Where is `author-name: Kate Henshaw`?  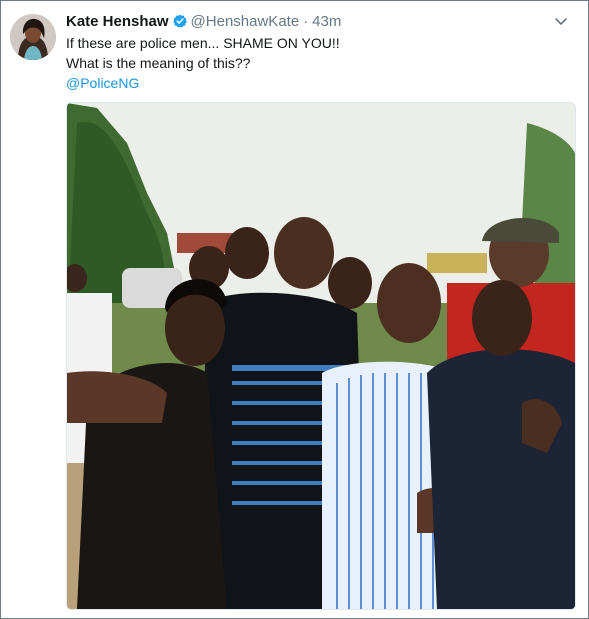 author-name: Kate Henshaw is located at coordinates (117, 21).